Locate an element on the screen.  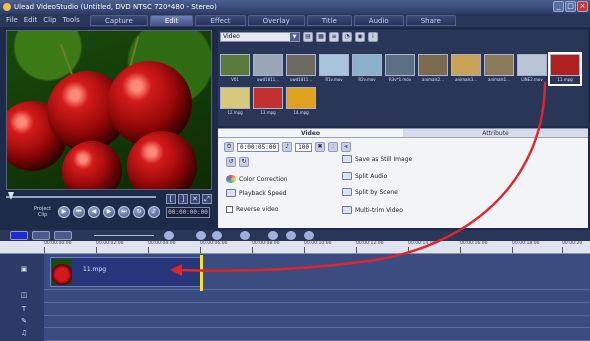
volume-icon: ♪ is located at coordinates (154, 212).